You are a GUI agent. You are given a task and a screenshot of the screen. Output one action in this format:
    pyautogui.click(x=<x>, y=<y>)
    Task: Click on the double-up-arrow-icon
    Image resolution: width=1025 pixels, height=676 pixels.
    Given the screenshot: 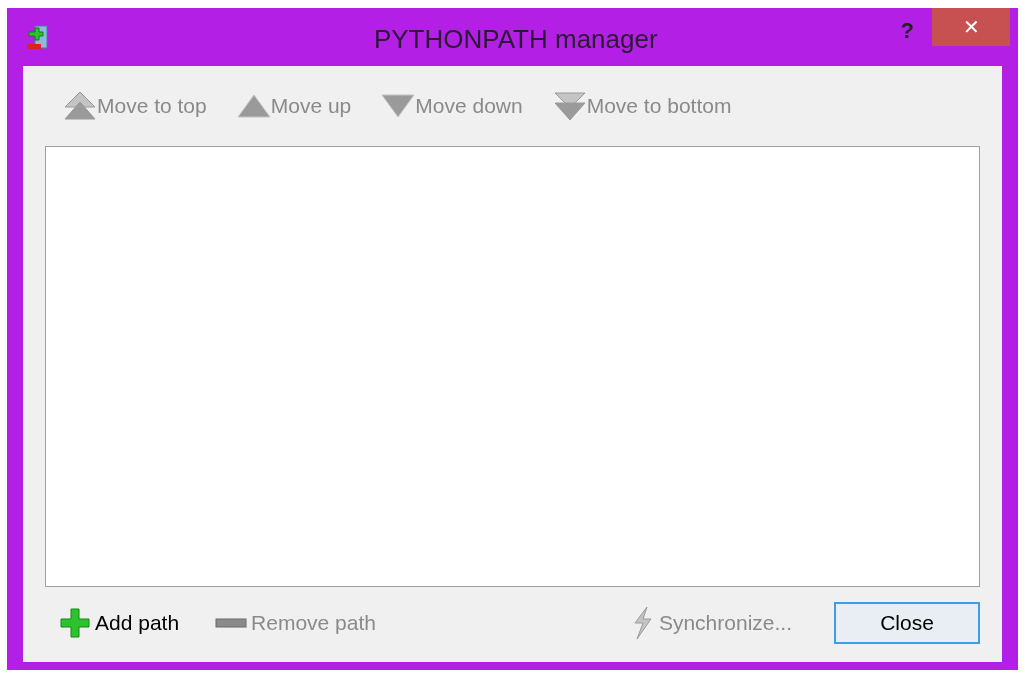 What is the action you would take?
    pyautogui.click(x=80, y=106)
    